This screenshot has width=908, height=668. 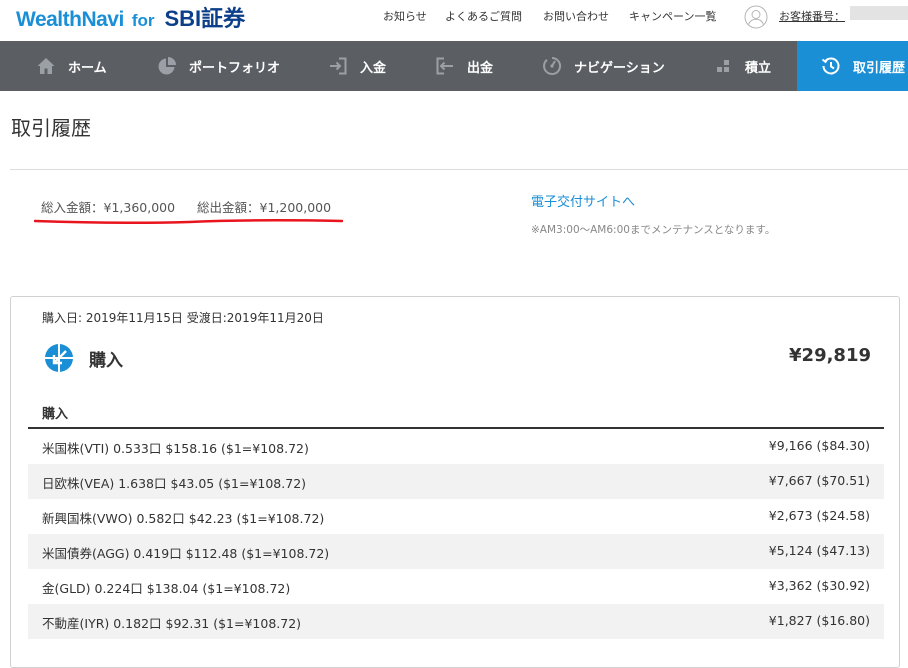 I want to click on nav-navigation: ナビゲーション, so click(x=603, y=66).